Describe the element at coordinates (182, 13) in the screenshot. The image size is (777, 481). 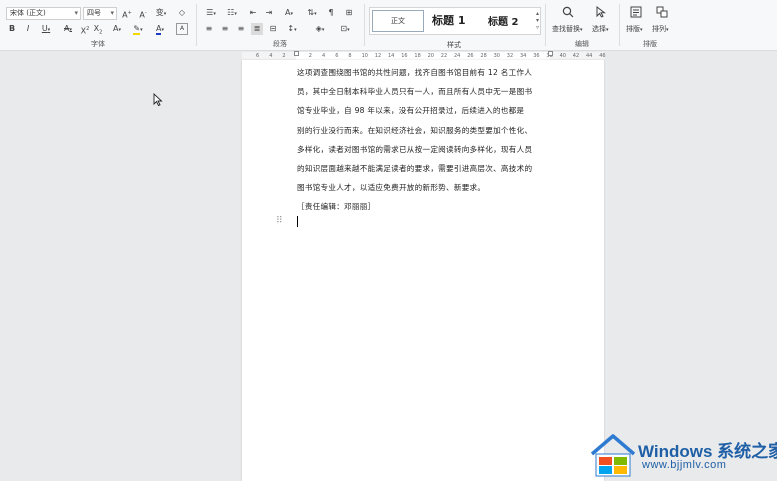
I see `clear-format-icon: ◇` at that location.